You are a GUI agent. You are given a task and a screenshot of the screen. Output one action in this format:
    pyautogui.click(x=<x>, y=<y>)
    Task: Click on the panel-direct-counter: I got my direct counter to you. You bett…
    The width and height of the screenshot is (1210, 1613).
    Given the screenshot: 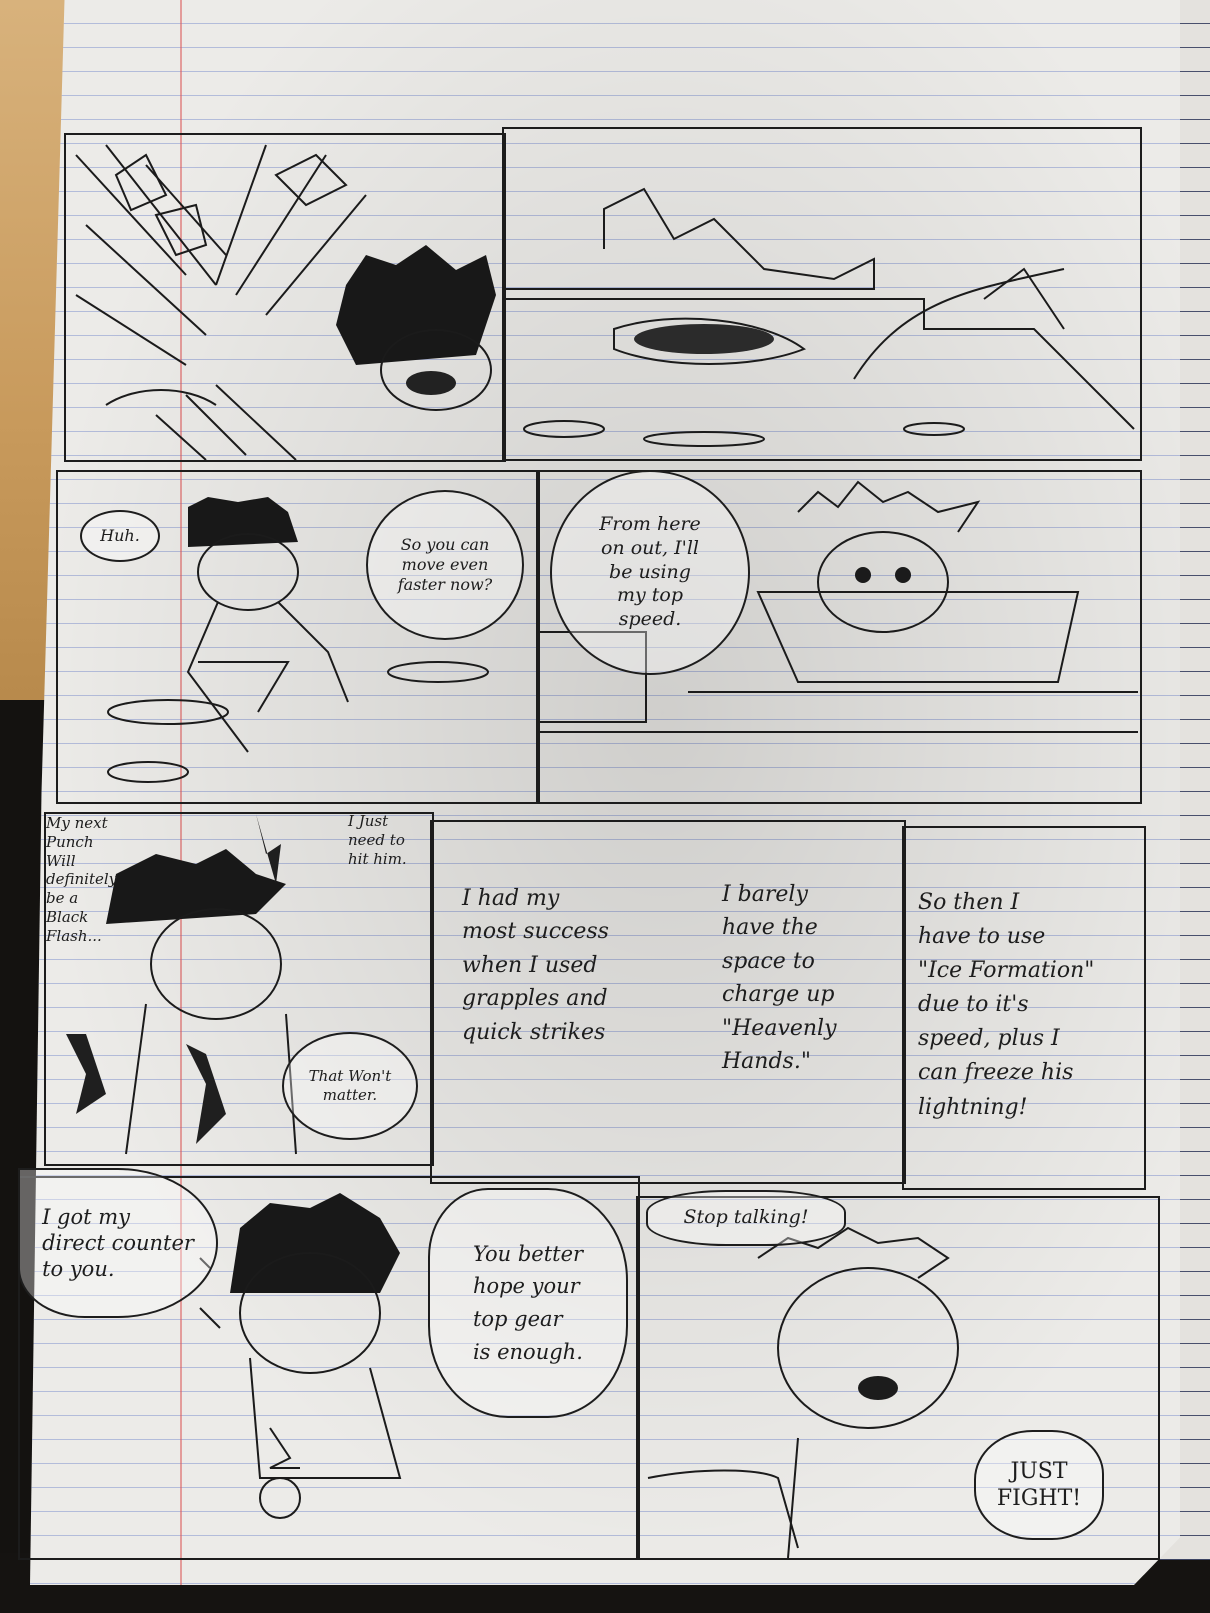 What is the action you would take?
    pyautogui.click(x=329, y=1364)
    